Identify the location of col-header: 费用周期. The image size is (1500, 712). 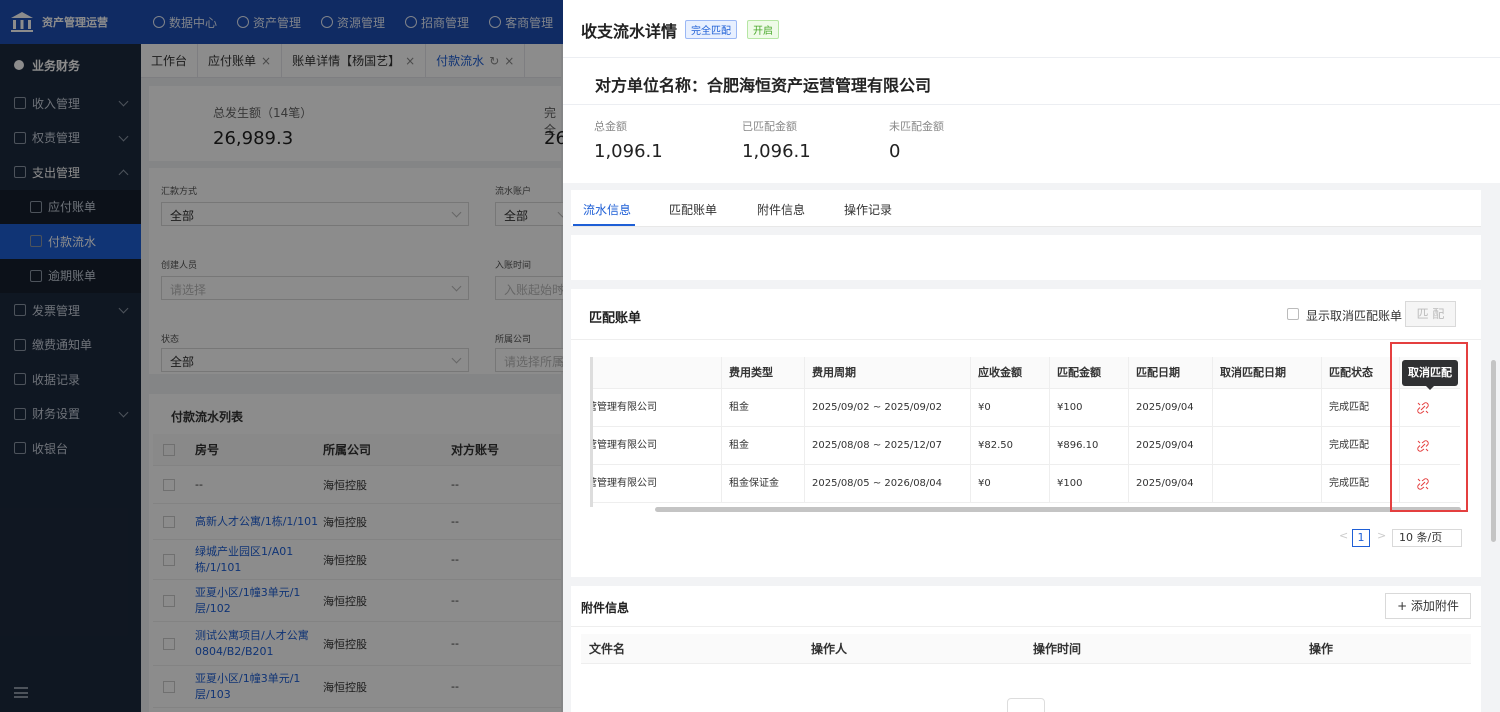
(834, 372).